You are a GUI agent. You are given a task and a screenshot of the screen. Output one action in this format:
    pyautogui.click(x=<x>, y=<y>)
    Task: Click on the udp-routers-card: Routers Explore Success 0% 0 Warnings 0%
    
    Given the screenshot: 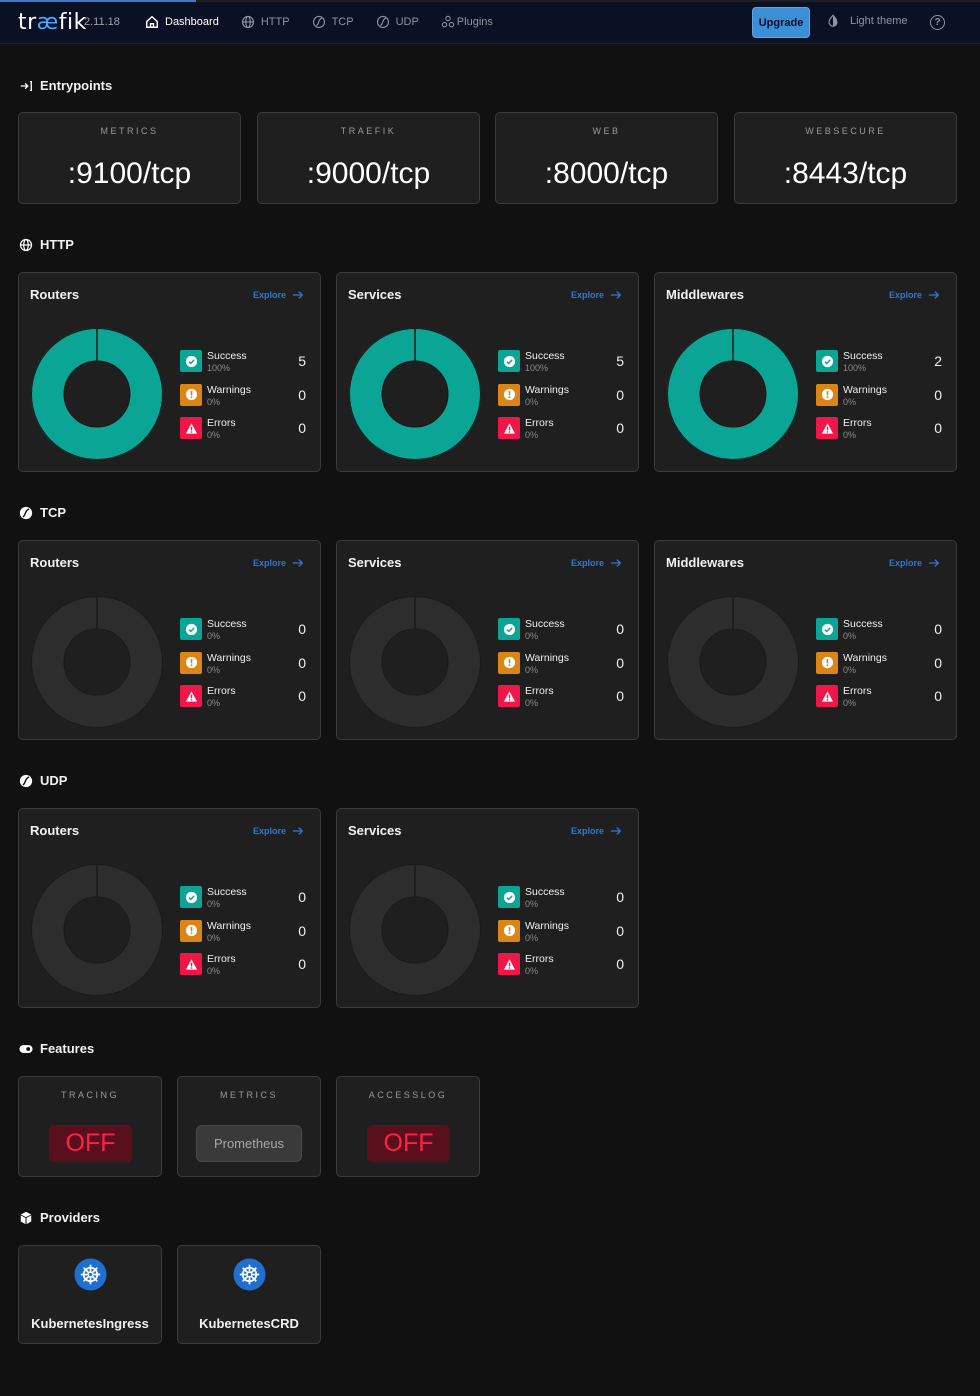 What is the action you would take?
    pyautogui.click(x=169, y=908)
    